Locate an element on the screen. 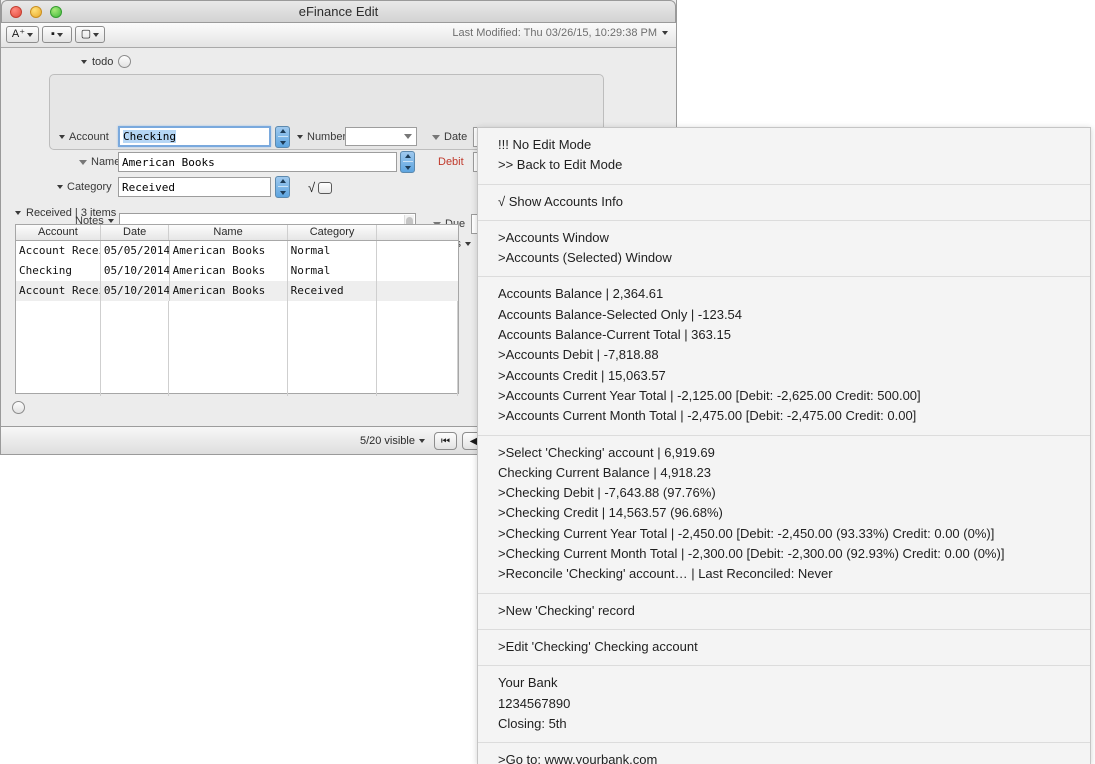  cell-category: Normal is located at coordinates (333, 251).